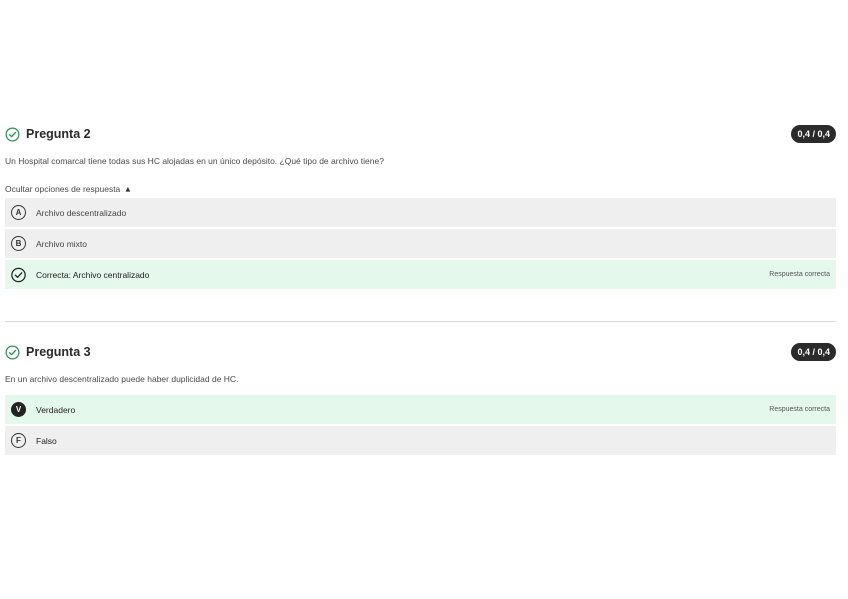 The image size is (848, 599). I want to click on question-title-wrap: Pregunta 3, so click(48, 352).